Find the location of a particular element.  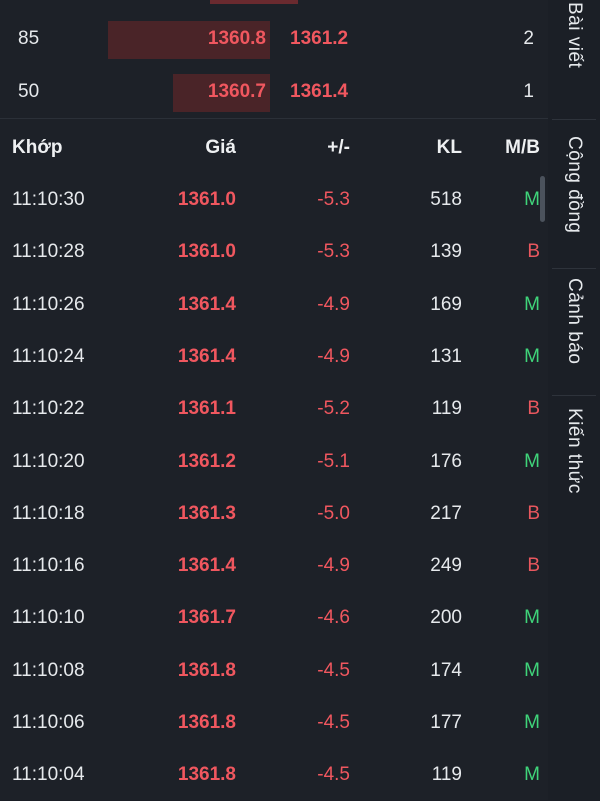

depth-order-count: 2 is located at coordinates (528, 38).